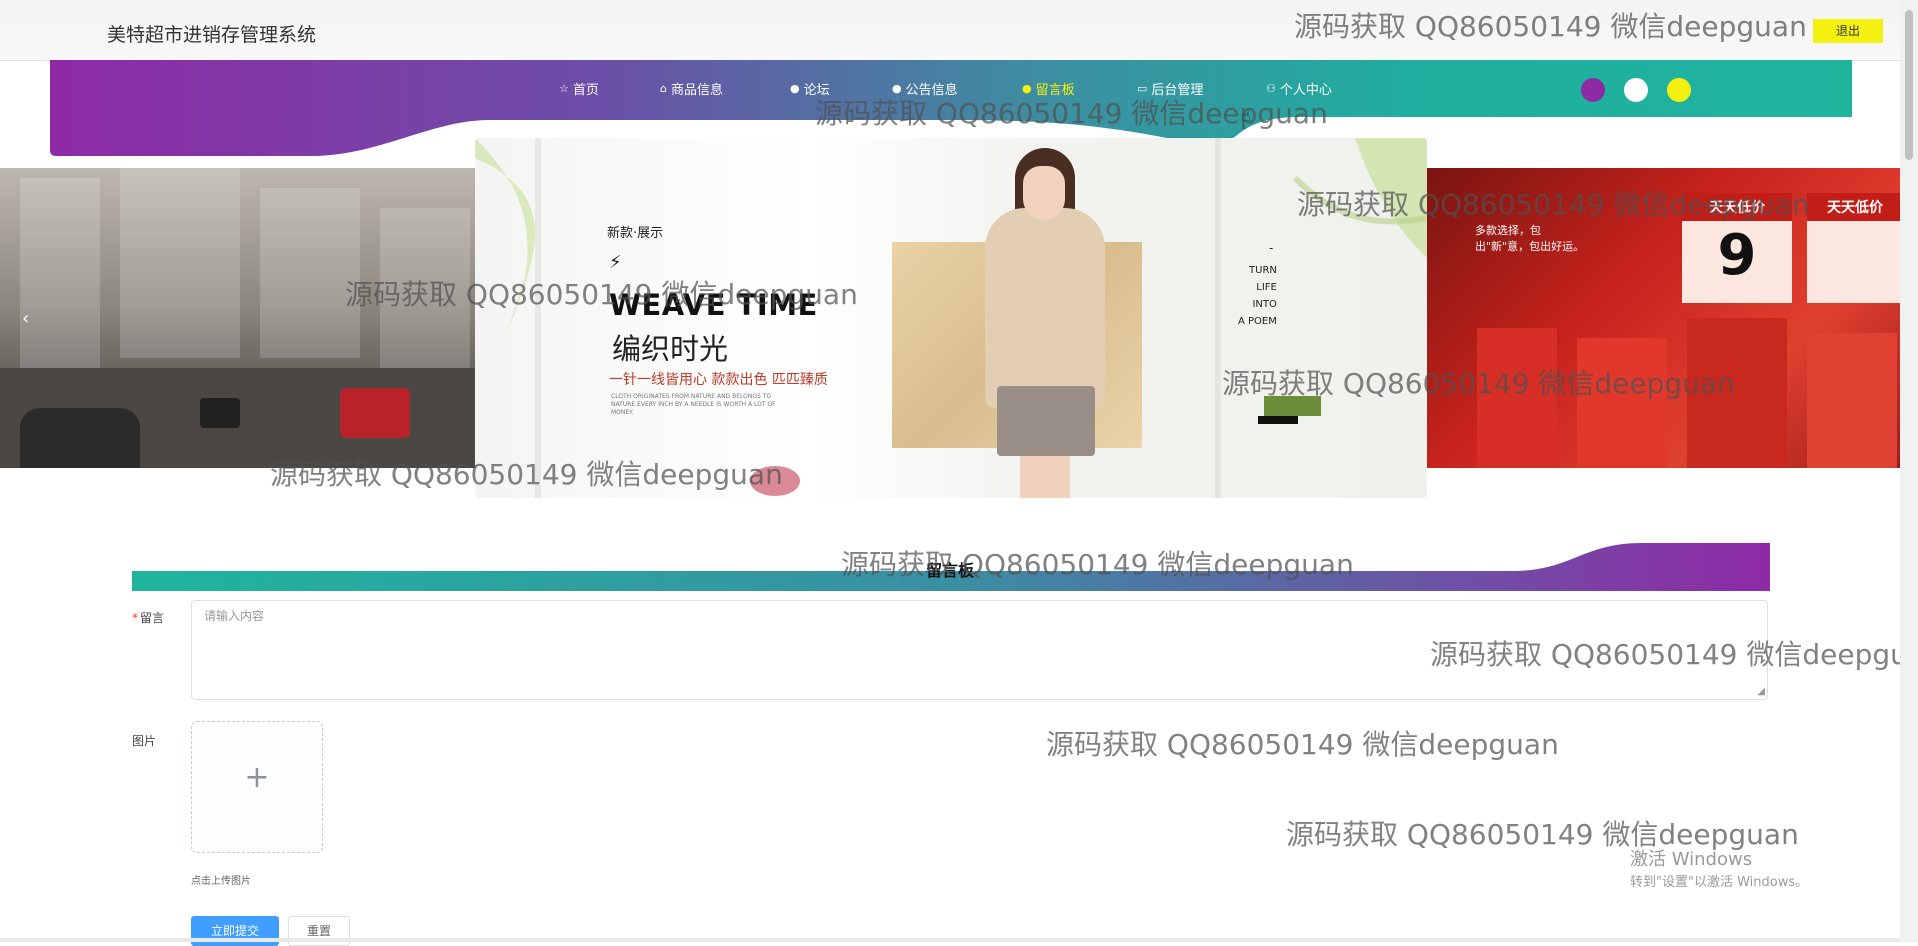 This screenshot has width=1918, height=946. I want to click on nav-item-message-board: ● 留言板, so click(1048, 88).